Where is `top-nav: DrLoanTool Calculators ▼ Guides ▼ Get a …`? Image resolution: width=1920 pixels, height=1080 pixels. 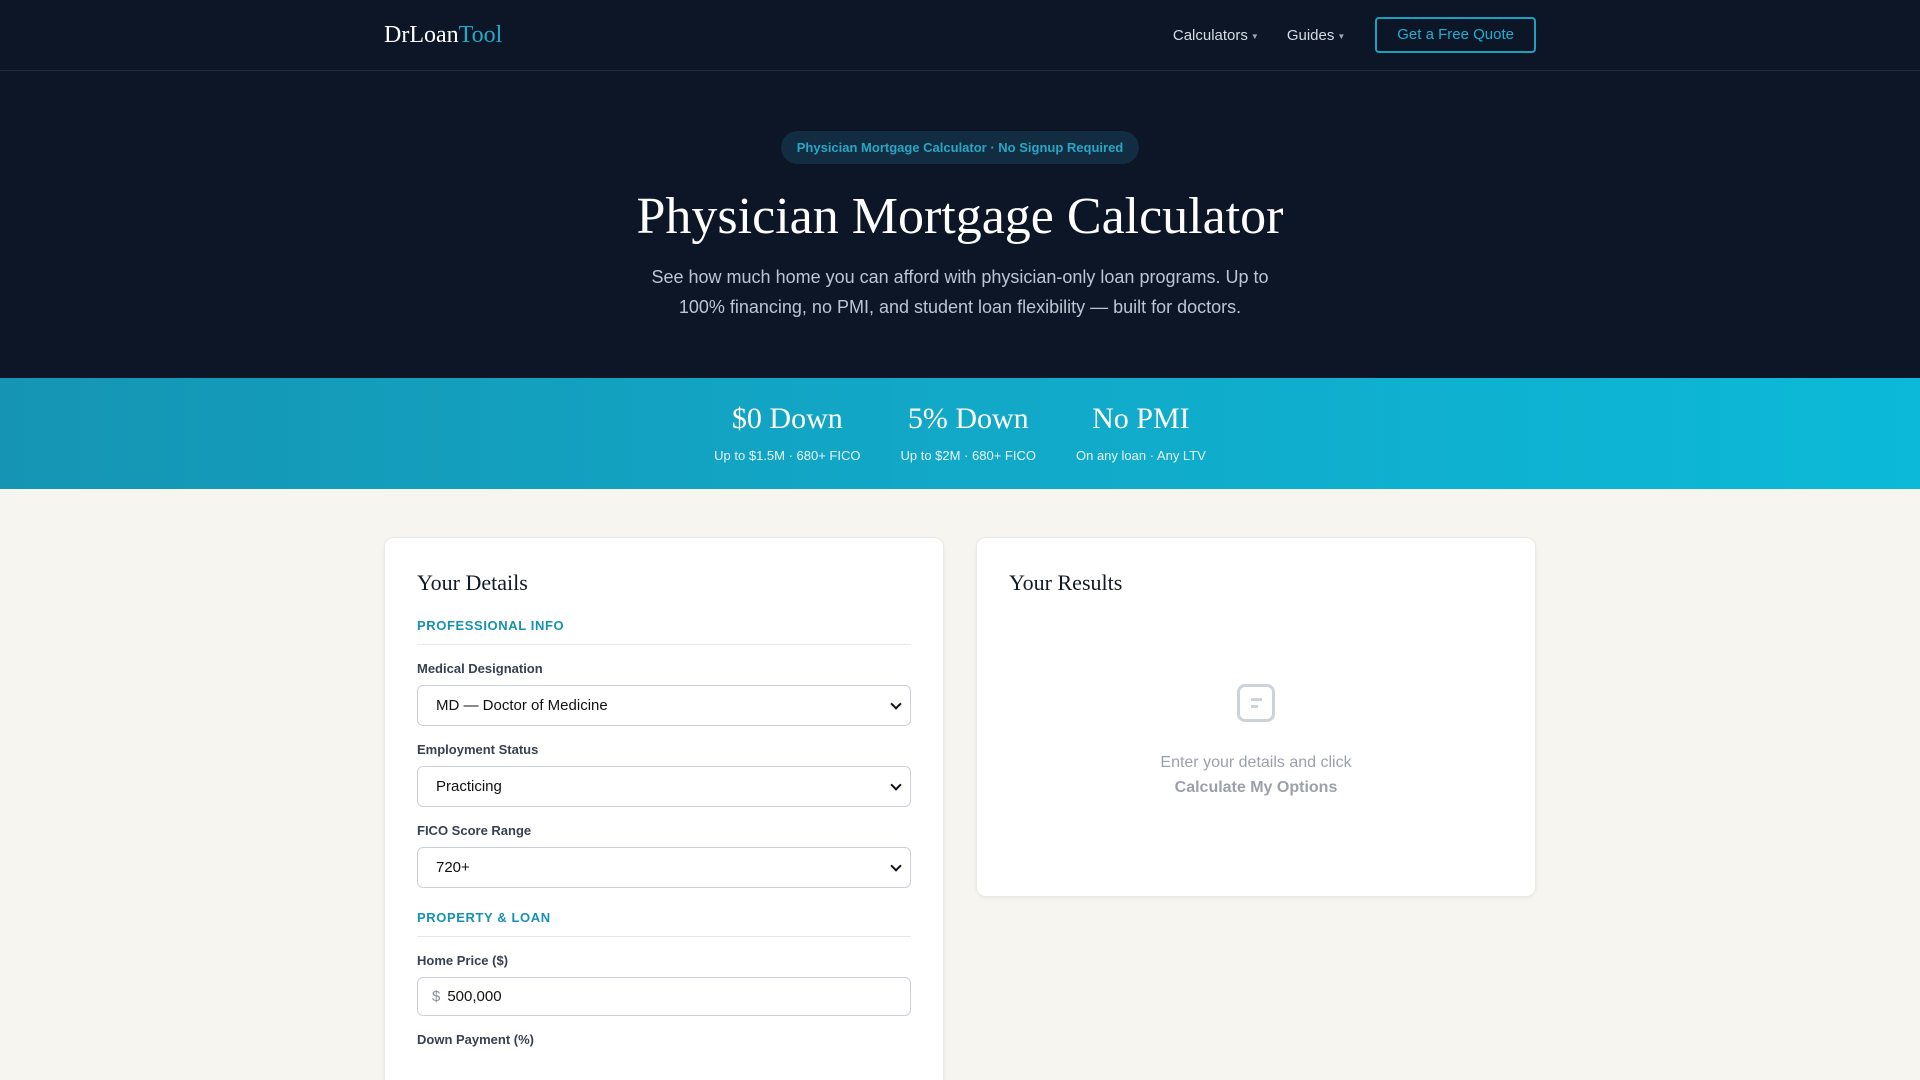
top-nav: DrLoanTool Calculators ▼ Guides ▼ Get a … is located at coordinates (960, 35).